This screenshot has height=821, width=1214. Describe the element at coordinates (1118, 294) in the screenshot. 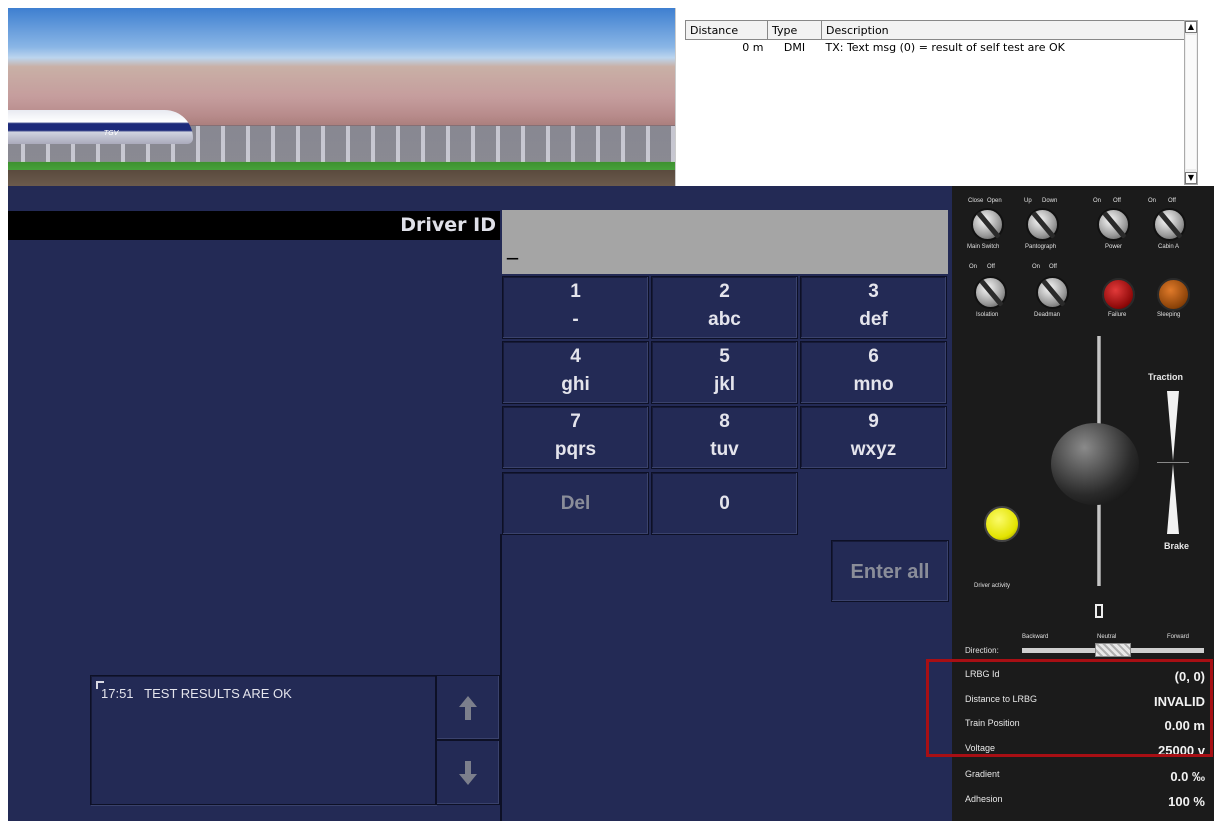

I see `failure-lamp` at that location.